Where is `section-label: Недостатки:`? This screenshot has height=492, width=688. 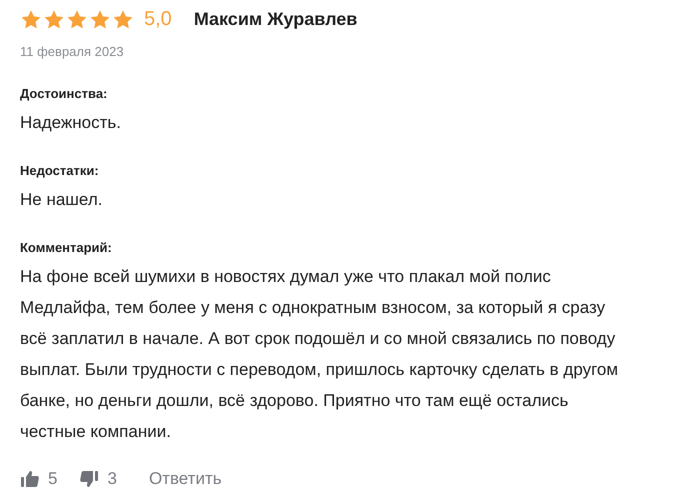
section-label: Недостатки: is located at coordinates (59, 170).